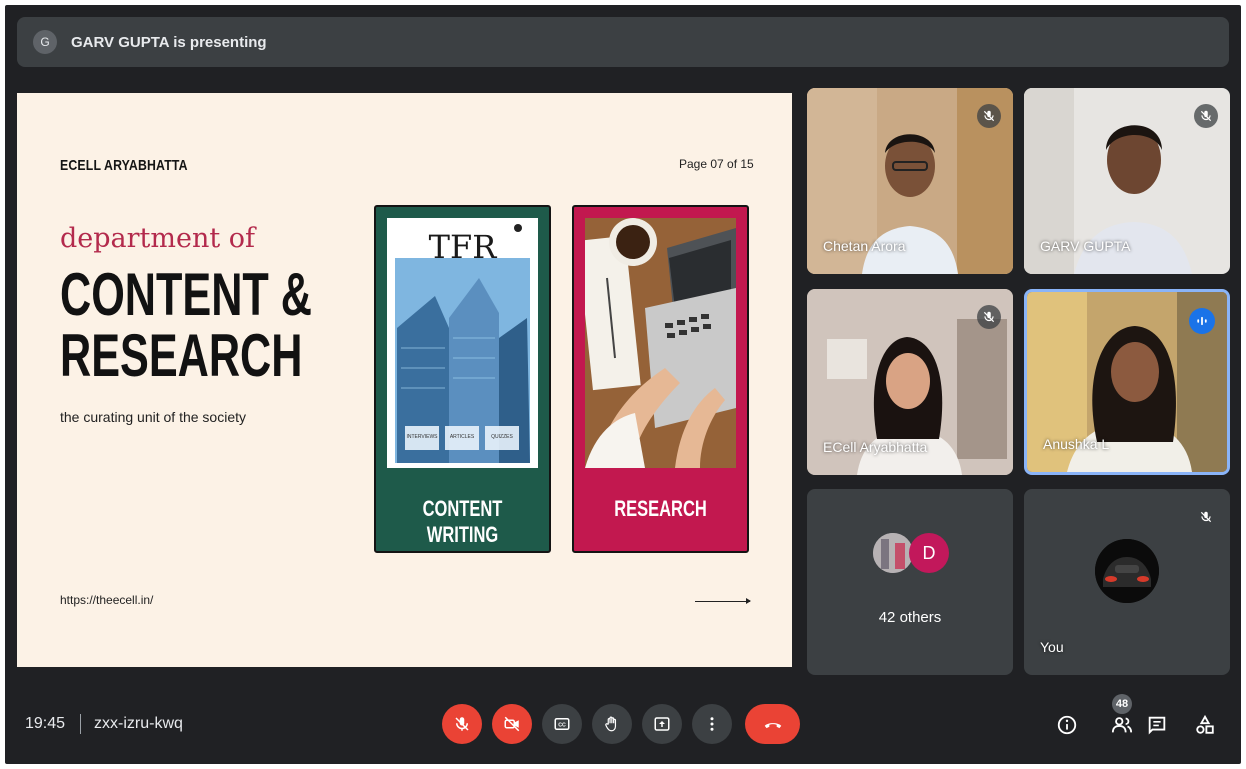  I want to click on people-icon, so click(1122, 725).